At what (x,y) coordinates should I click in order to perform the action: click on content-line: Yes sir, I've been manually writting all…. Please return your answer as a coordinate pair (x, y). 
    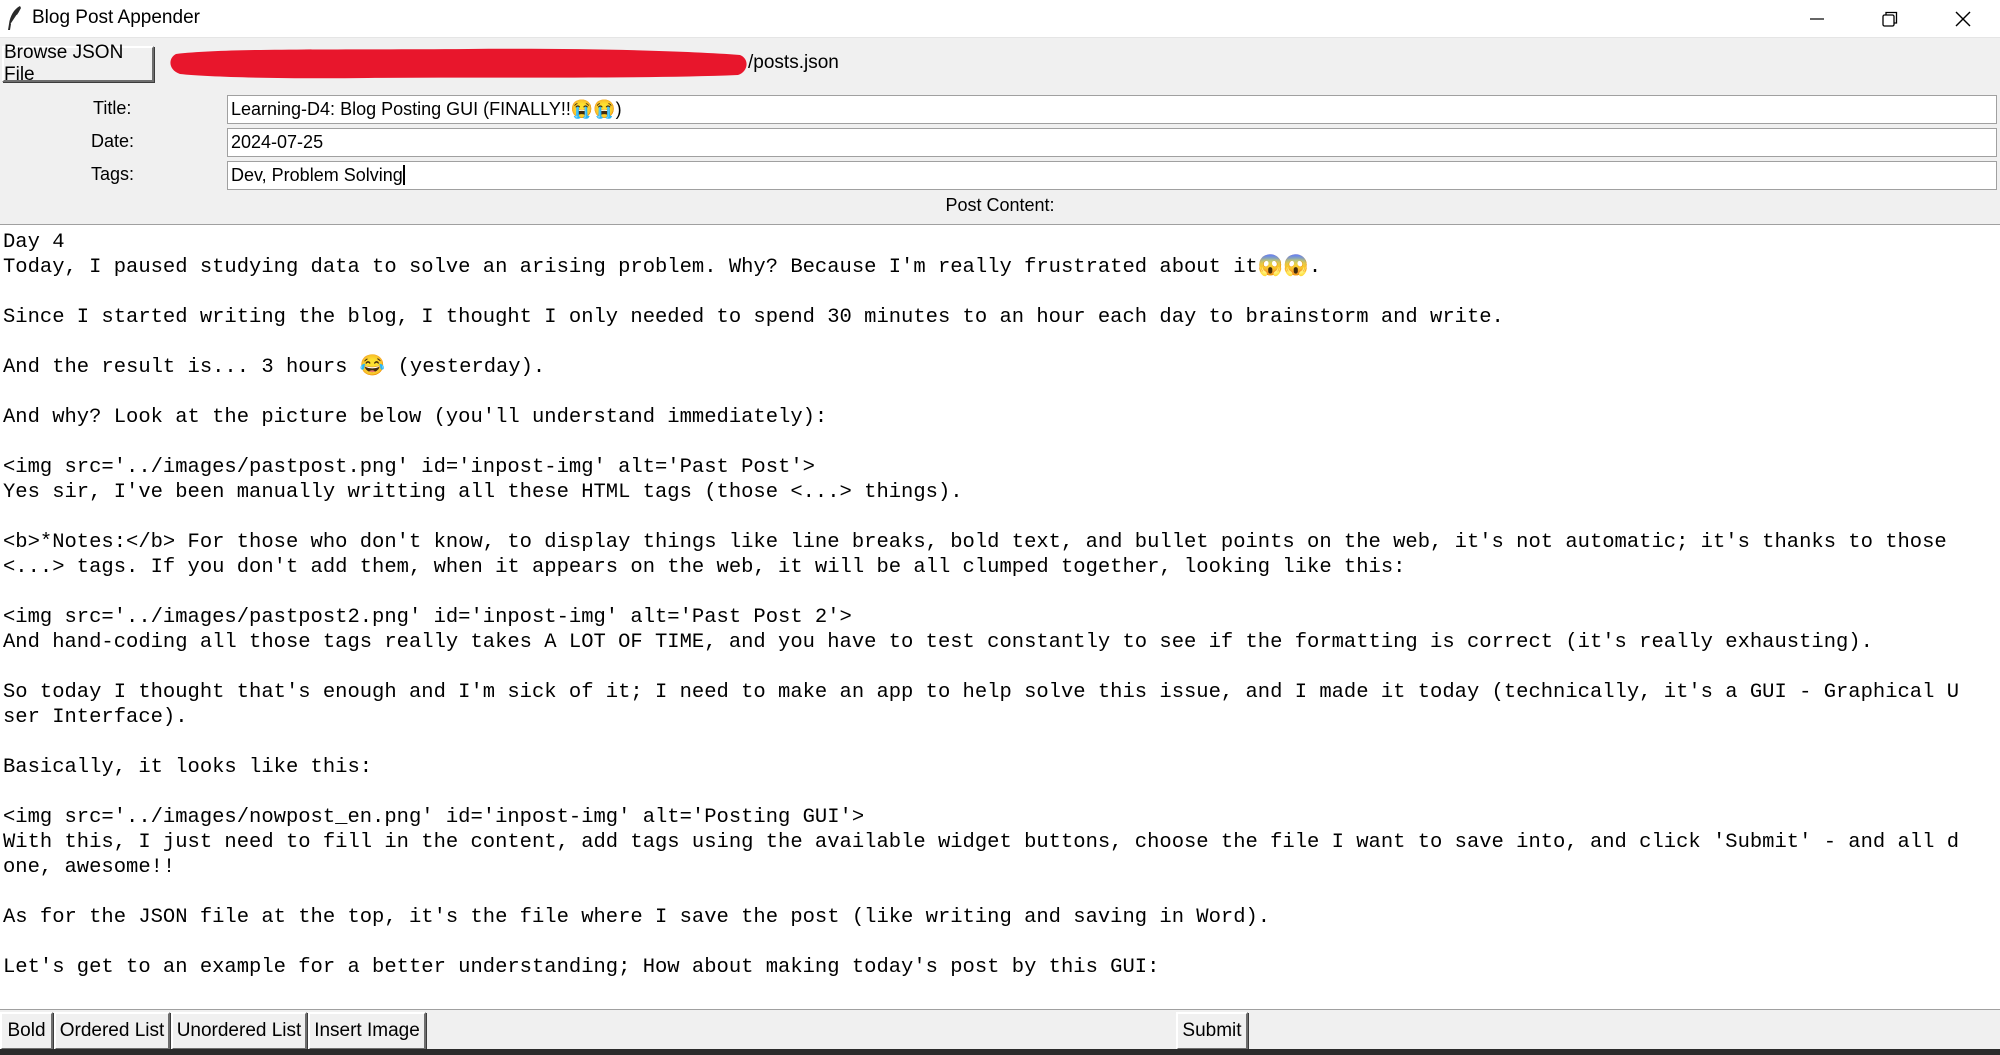
    Looking at the image, I should click on (483, 492).